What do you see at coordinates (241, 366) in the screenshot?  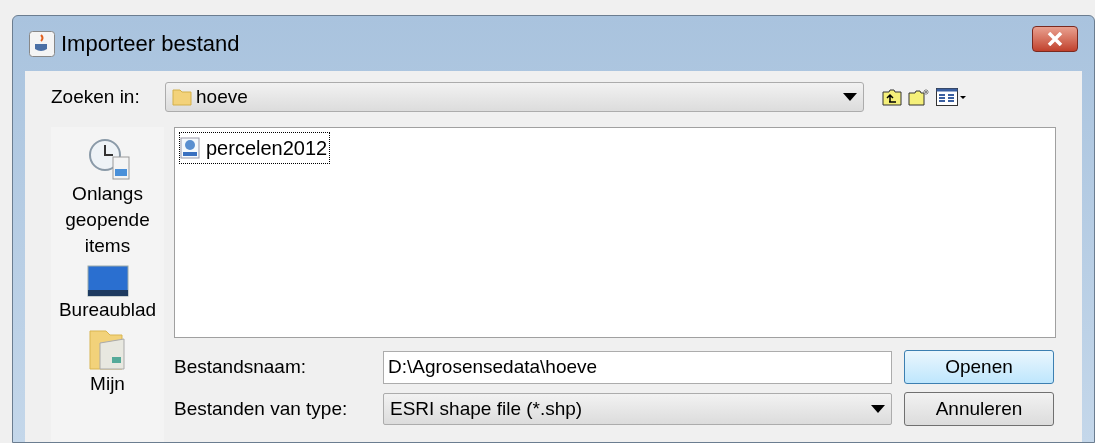 I see `file-name-label: Bestandsnaam:` at bounding box center [241, 366].